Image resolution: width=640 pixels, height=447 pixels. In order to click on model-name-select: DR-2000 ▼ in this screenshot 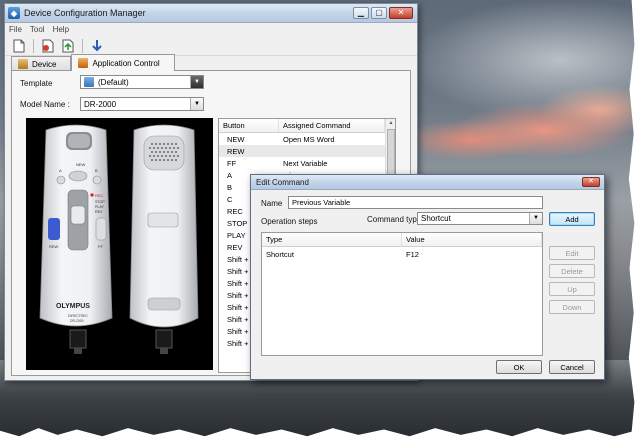, I will do `click(142, 104)`.